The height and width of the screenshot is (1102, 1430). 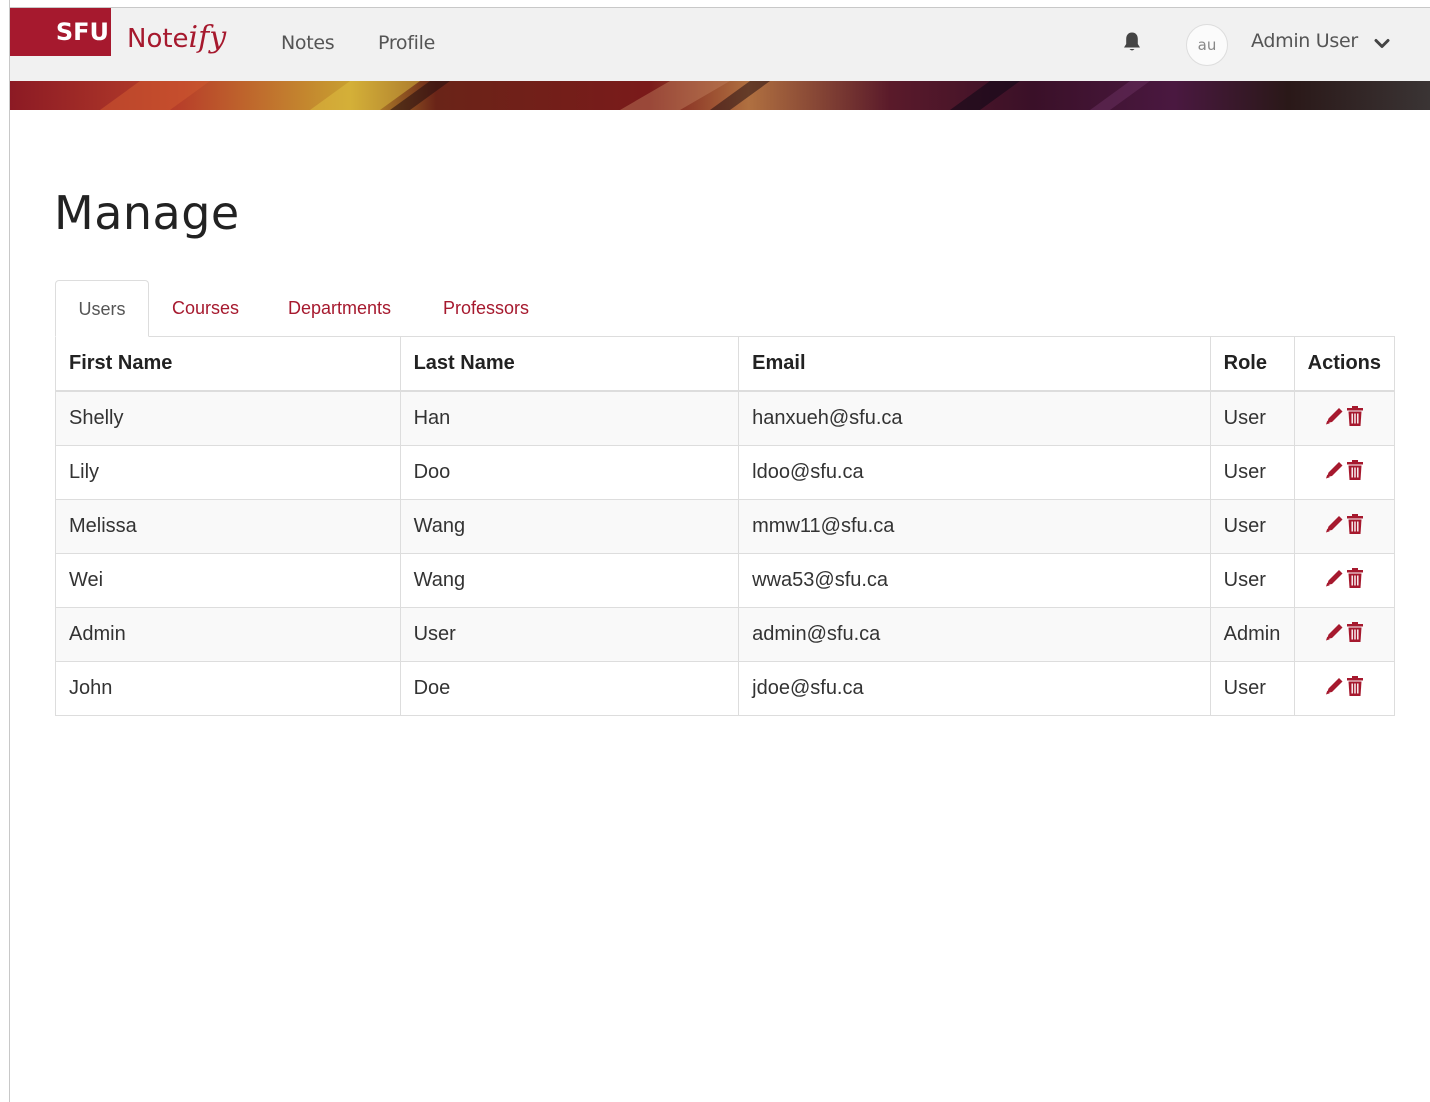 I want to click on cell-first-name: Admin, so click(x=228, y=634).